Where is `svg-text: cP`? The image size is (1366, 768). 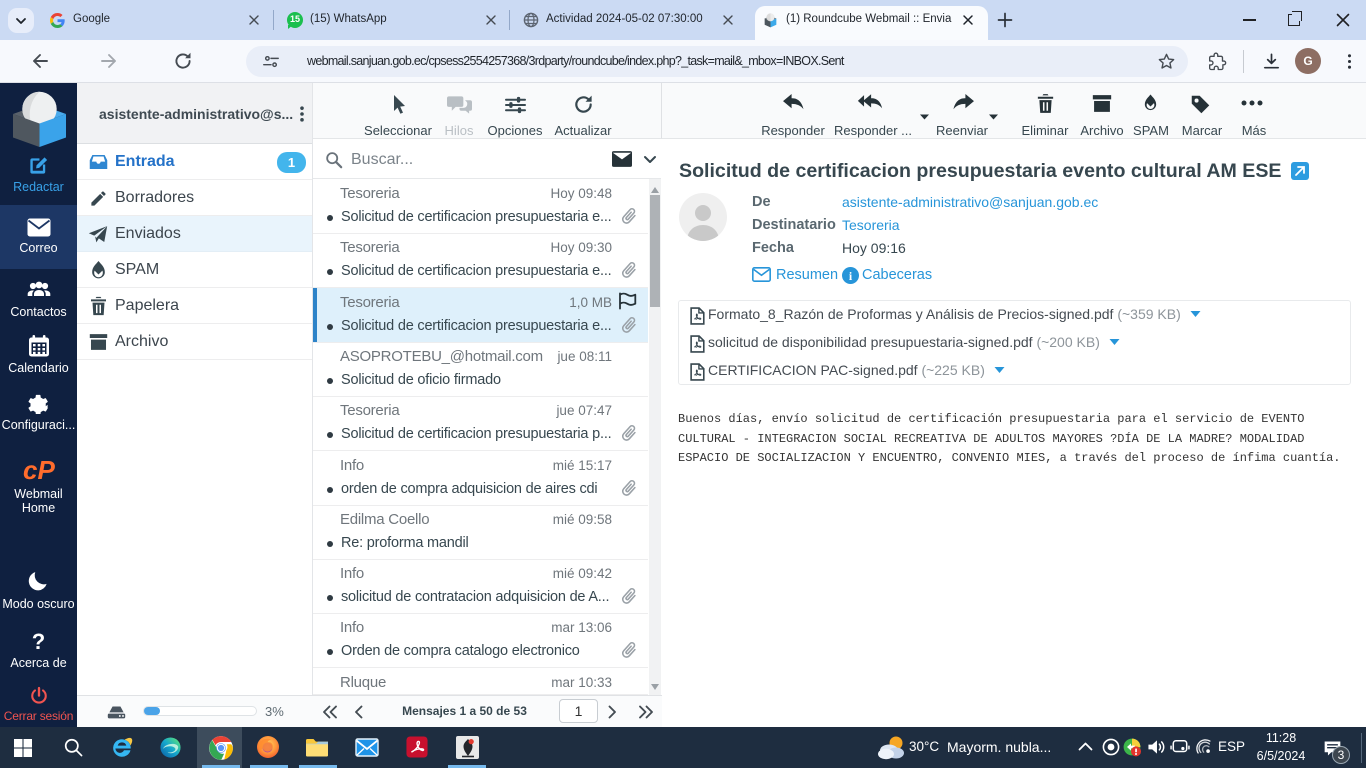
svg-text: cP is located at coordinates (39, 470).